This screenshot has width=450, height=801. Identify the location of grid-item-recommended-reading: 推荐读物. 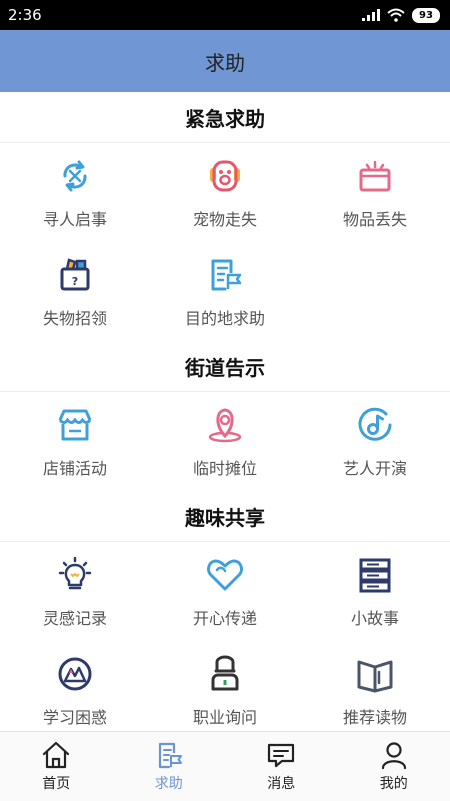
(375, 690).